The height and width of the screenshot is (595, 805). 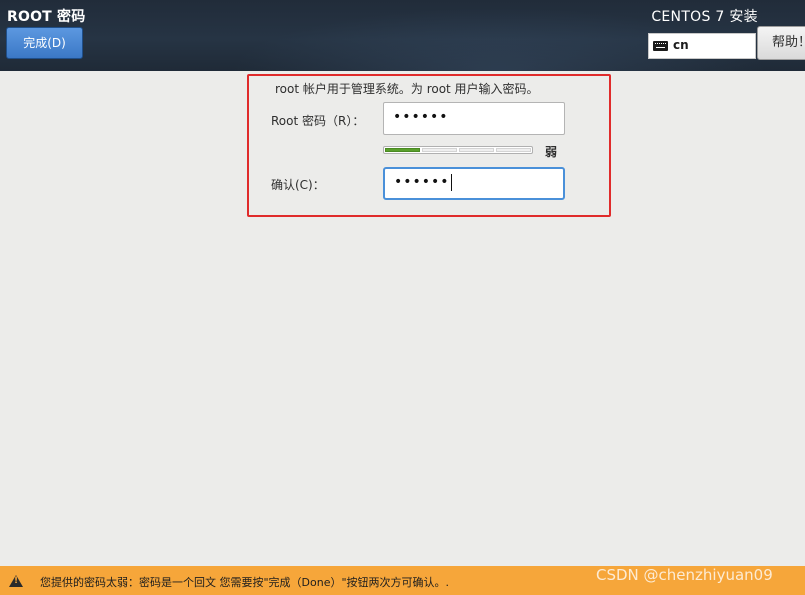 What do you see at coordinates (46, 17) in the screenshot?
I see `page-title: ROOT 密码` at bounding box center [46, 17].